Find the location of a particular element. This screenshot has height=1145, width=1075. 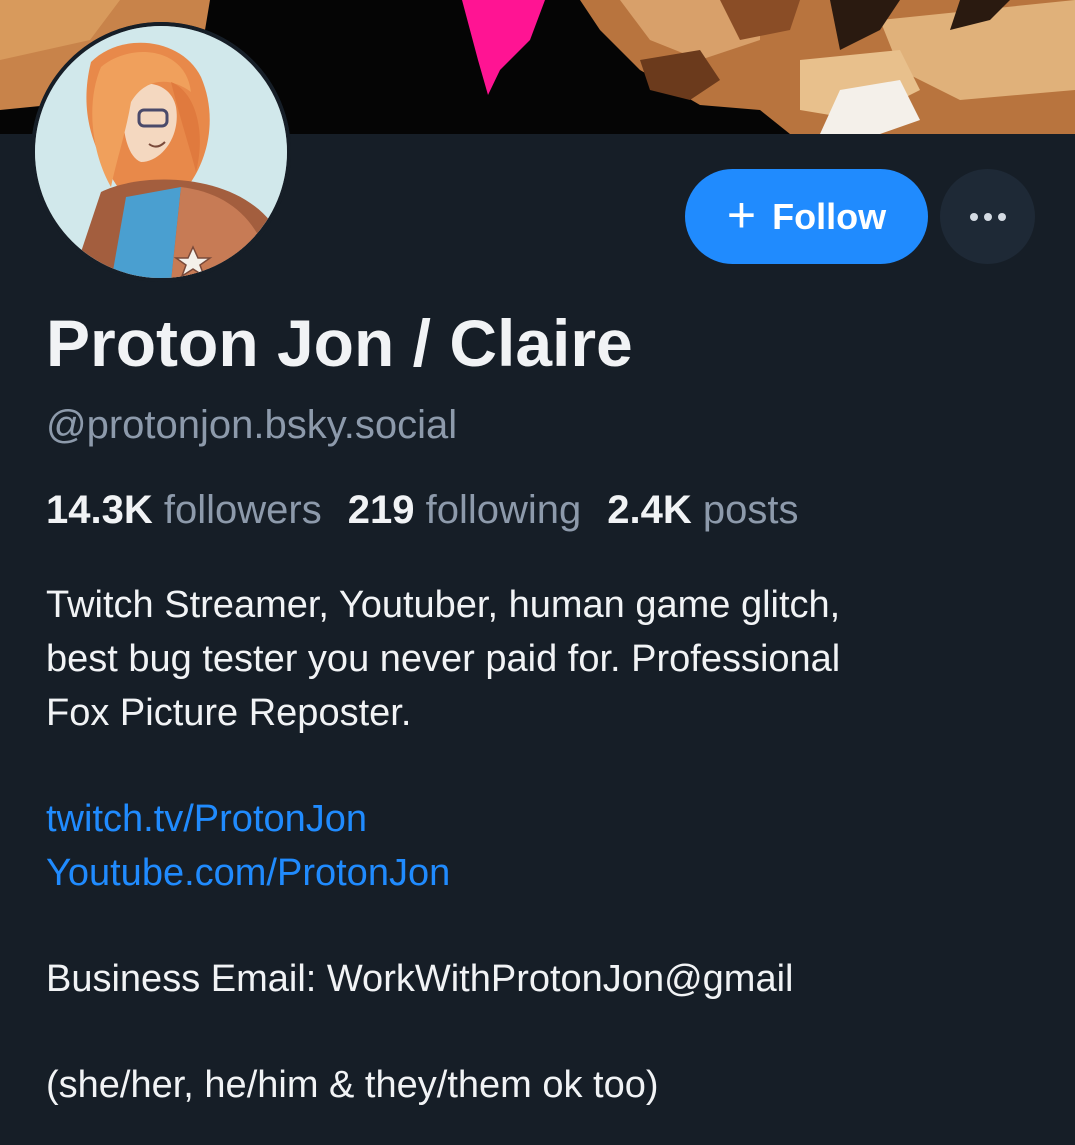

posts-stat: 2.4K posts is located at coordinates (702, 510).